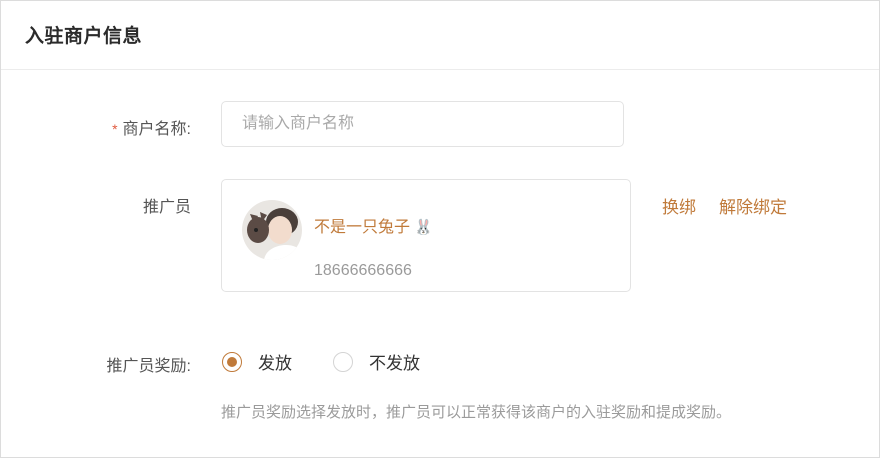 This screenshot has height=458, width=880. I want to click on unbind-promoter-link: 解除绑定, so click(753, 205).